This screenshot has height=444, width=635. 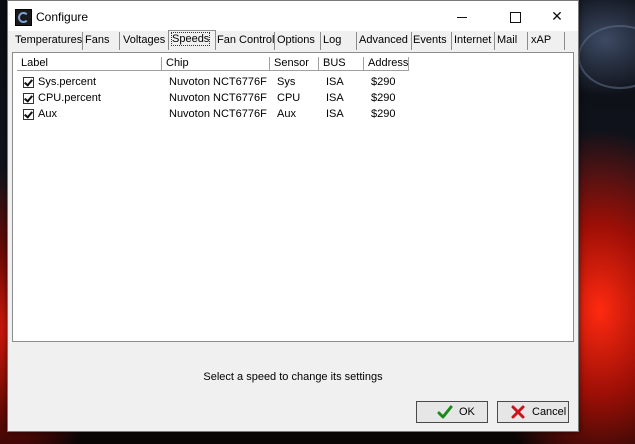 I want to click on minimize-icon, so click(x=462, y=17).